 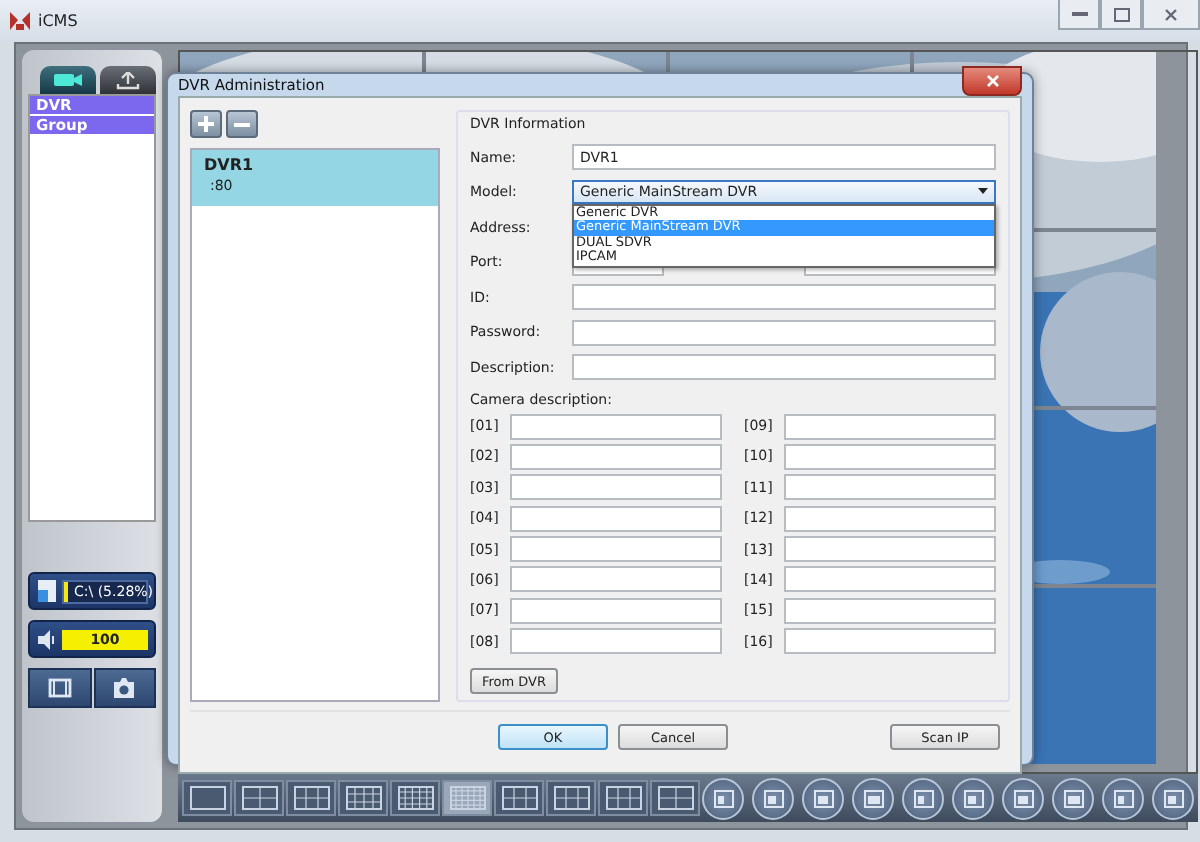 I want to click on minus-icon, so click(x=242, y=124).